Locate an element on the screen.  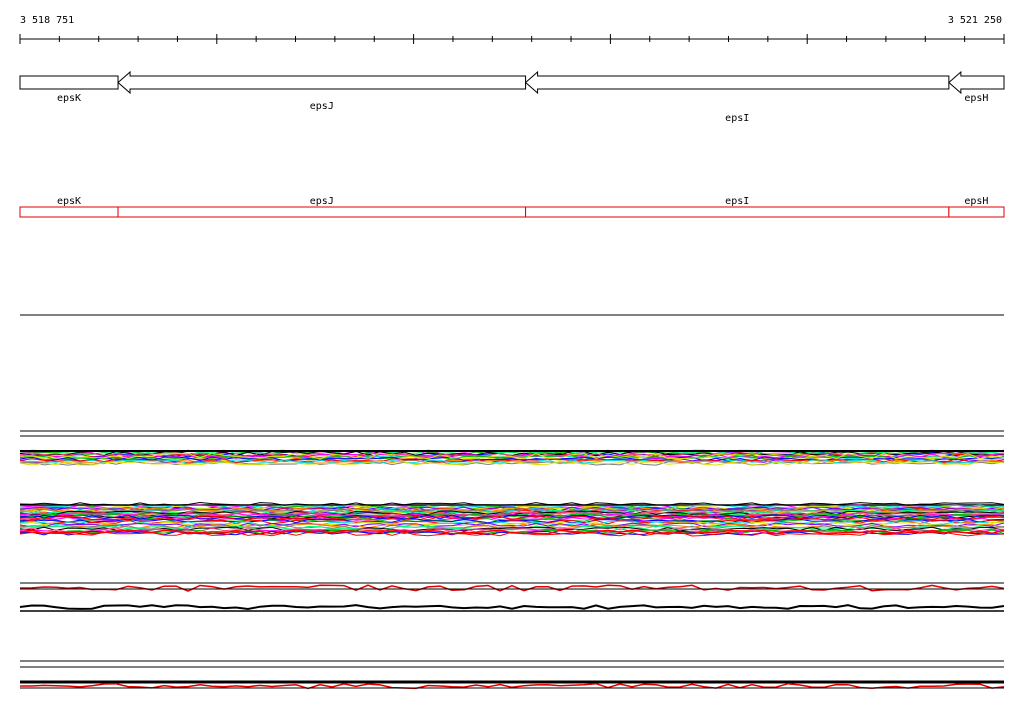
feature-epsJ: epsJ is located at coordinates (322, 207).